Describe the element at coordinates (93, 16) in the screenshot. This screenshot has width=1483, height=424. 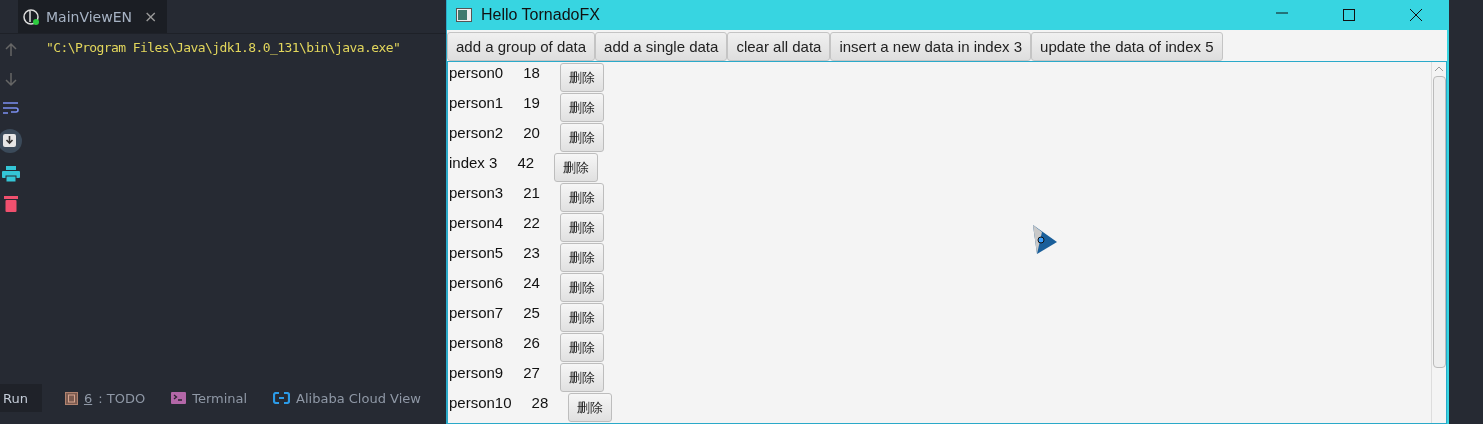
I see `editor-tab: MainViewEN ×` at that location.